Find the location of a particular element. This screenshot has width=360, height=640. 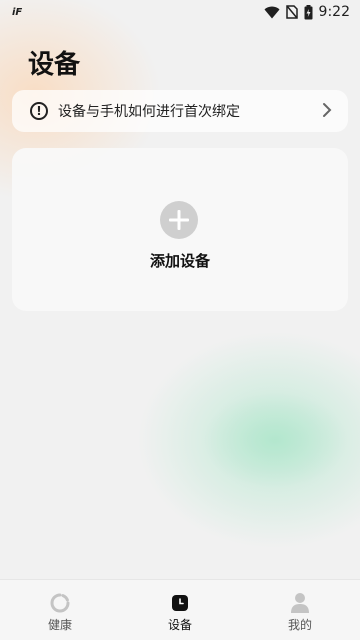

tab-mine: 我的 is located at coordinates (300, 610).